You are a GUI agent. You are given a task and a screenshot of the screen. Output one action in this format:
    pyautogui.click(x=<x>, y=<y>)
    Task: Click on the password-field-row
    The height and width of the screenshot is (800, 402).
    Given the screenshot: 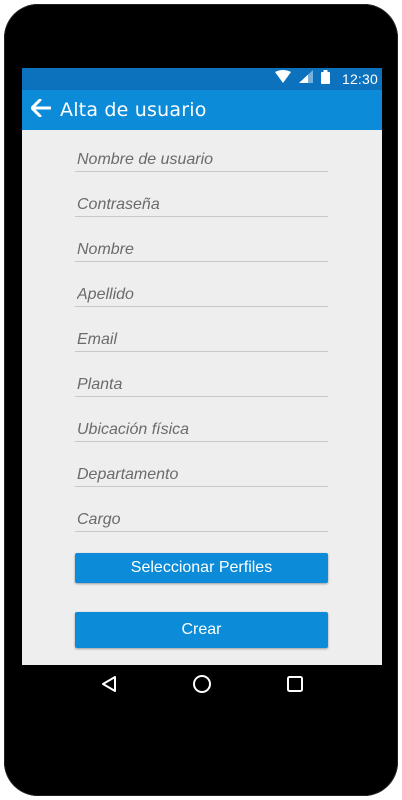 What is the action you would take?
    pyautogui.click(x=201, y=197)
    